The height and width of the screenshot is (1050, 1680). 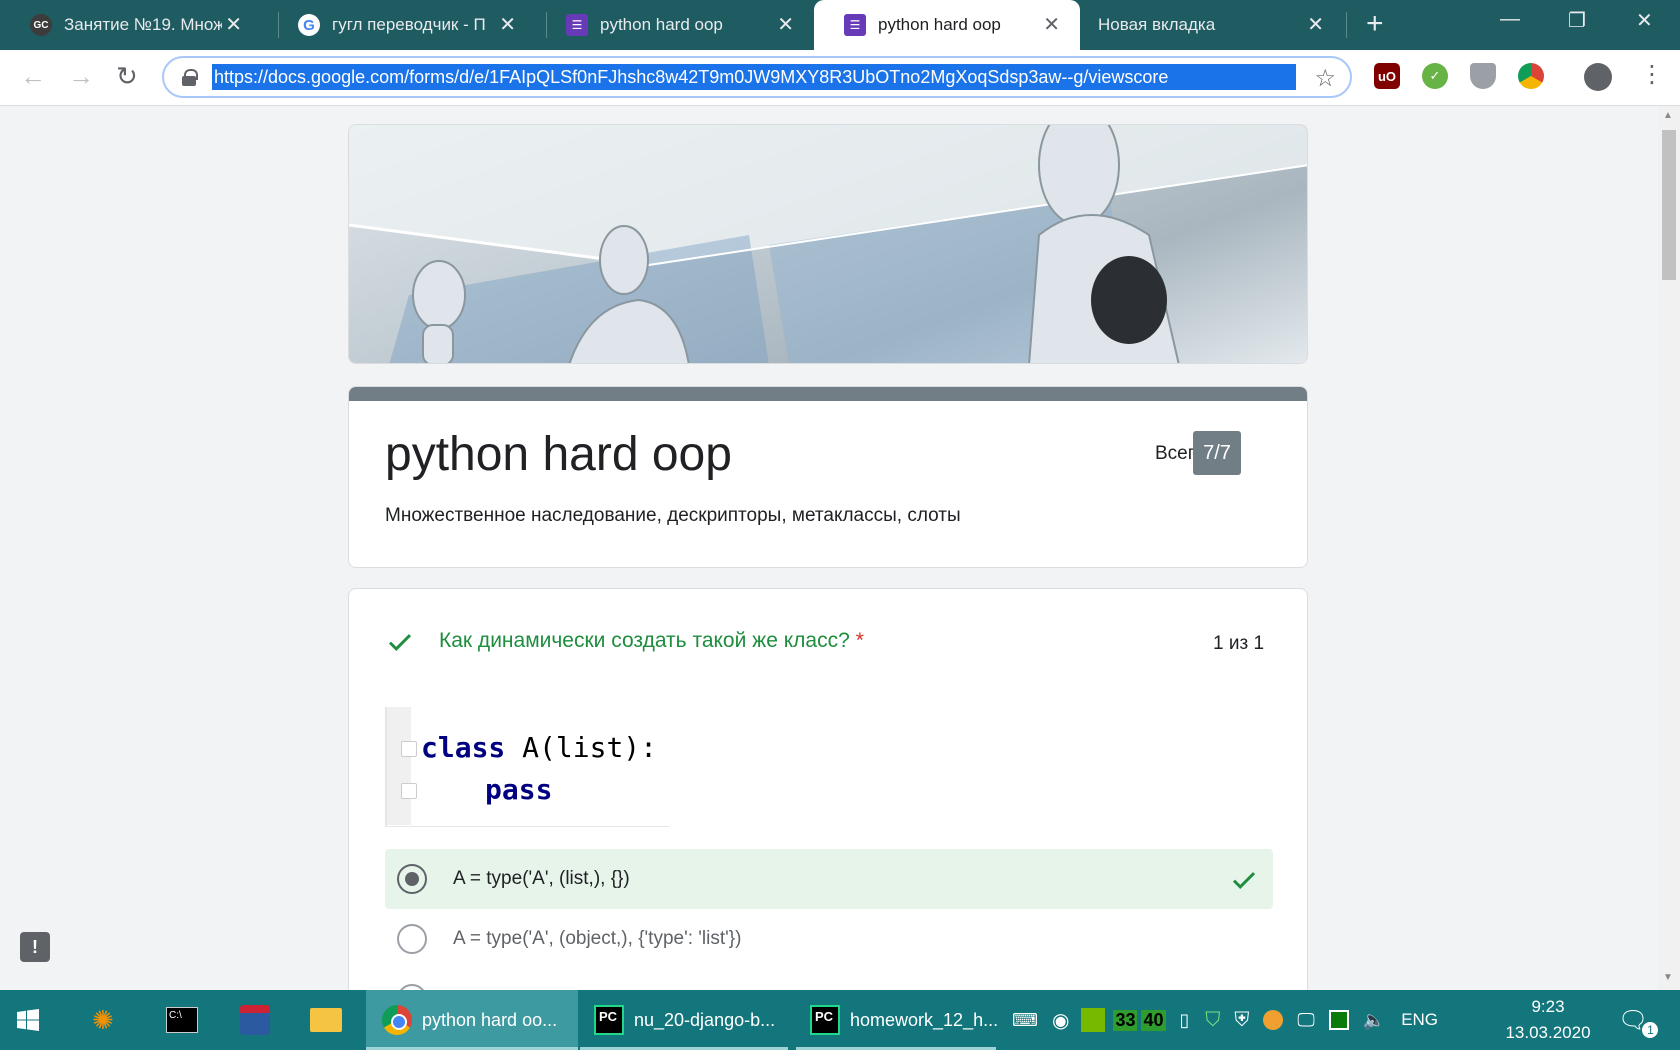 What do you see at coordinates (41, 25) in the screenshot?
I see `gc-logo-icon: GC` at bounding box center [41, 25].